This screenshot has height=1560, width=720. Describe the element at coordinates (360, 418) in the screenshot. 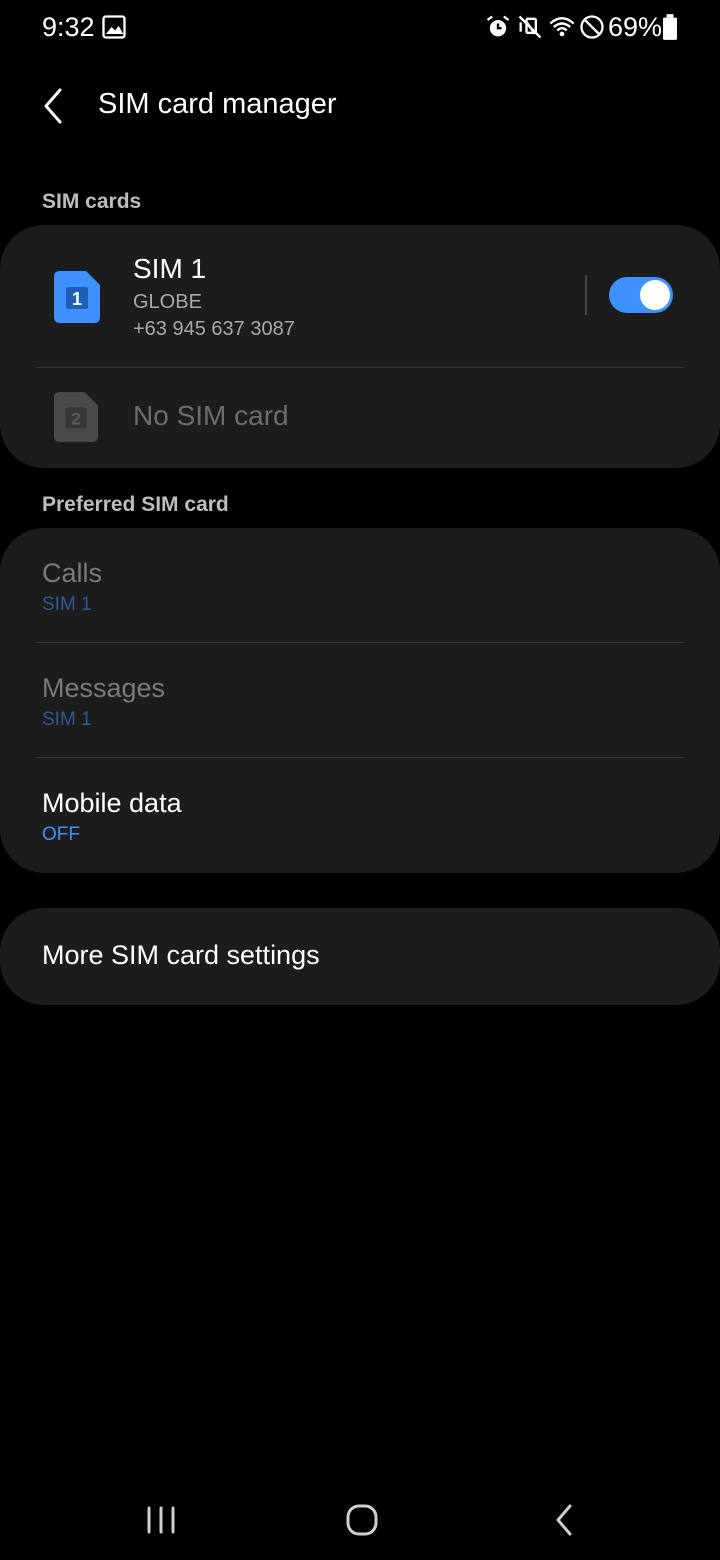

I see `sim2-row: 2 No SIM card` at that location.